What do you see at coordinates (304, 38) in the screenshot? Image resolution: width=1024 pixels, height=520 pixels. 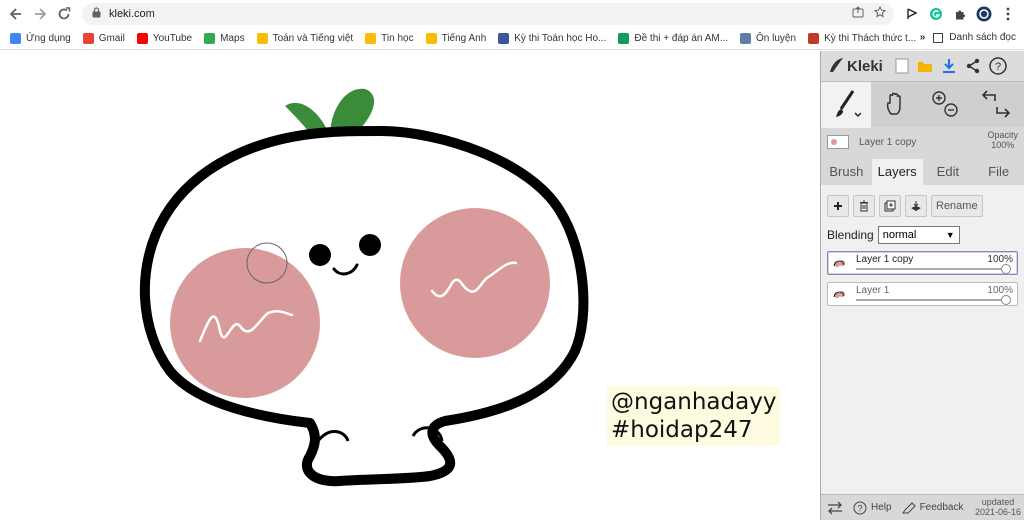 I see `bookmark-item: Toán và Tiếng việt` at bounding box center [304, 38].